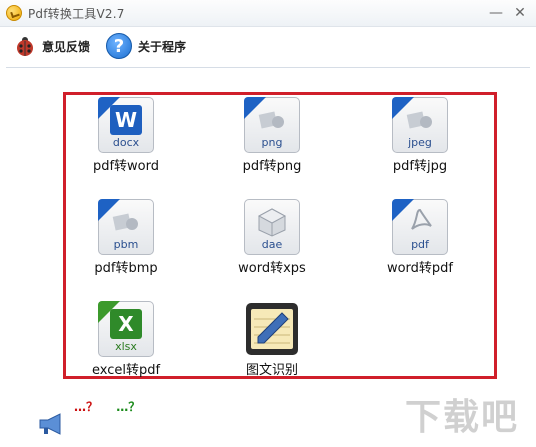 This screenshot has height=447, width=536. What do you see at coordinates (126, 244) in the screenshot?
I see `tile-ext: pbm` at bounding box center [126, 244].